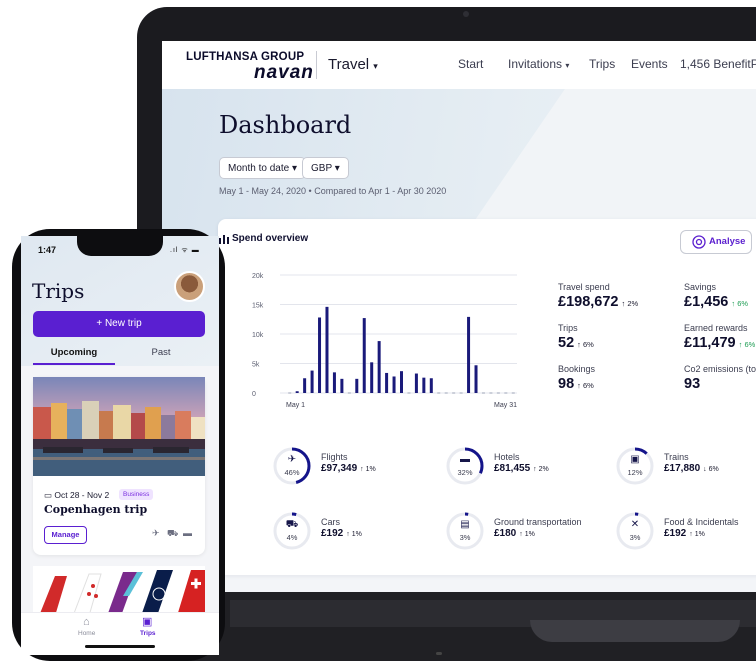 Image resolution: width=756 pixels, height=661 pixels. I want to click on category-delta: ↑ 2%, so click(541, 469).